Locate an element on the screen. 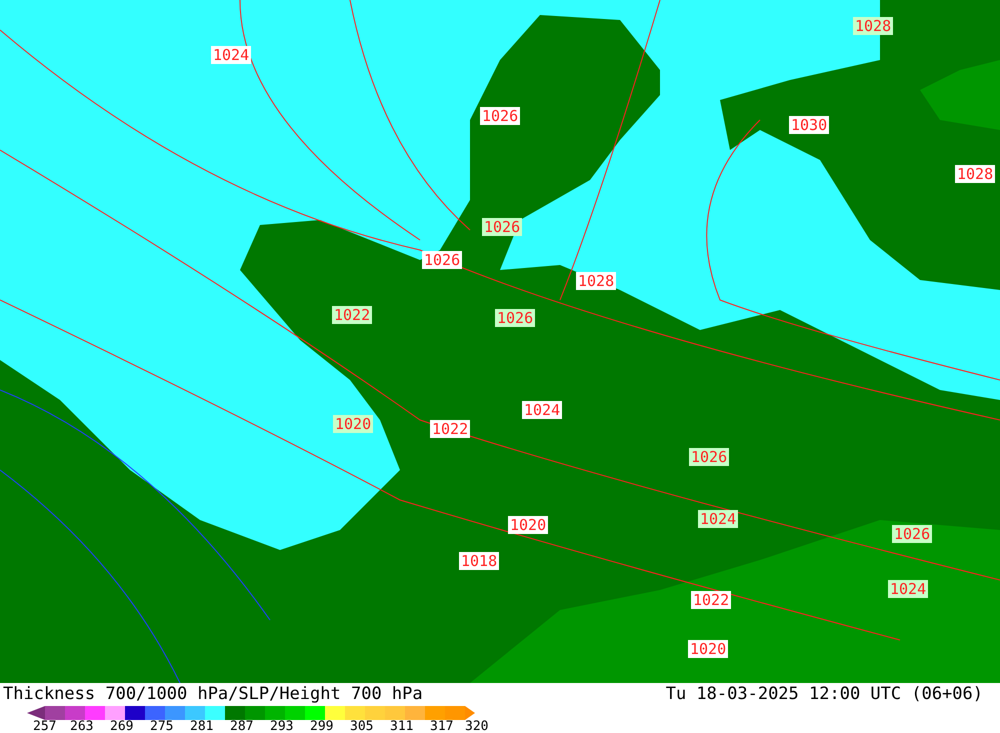  legend-tick-label: 263 is located at coordinates (82, 726).